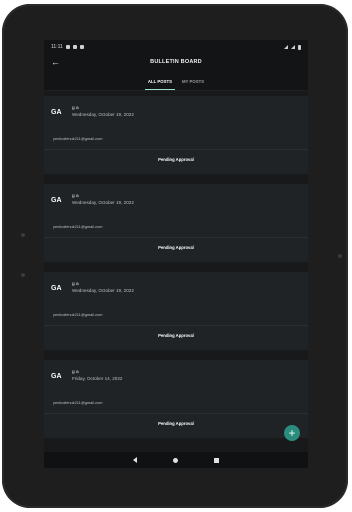 This screenshot has height=512, width=352. Describe the element at coordinates (160, 84) in the screenshot. I see `tab-all-posts: ALL POSTS` at that location.